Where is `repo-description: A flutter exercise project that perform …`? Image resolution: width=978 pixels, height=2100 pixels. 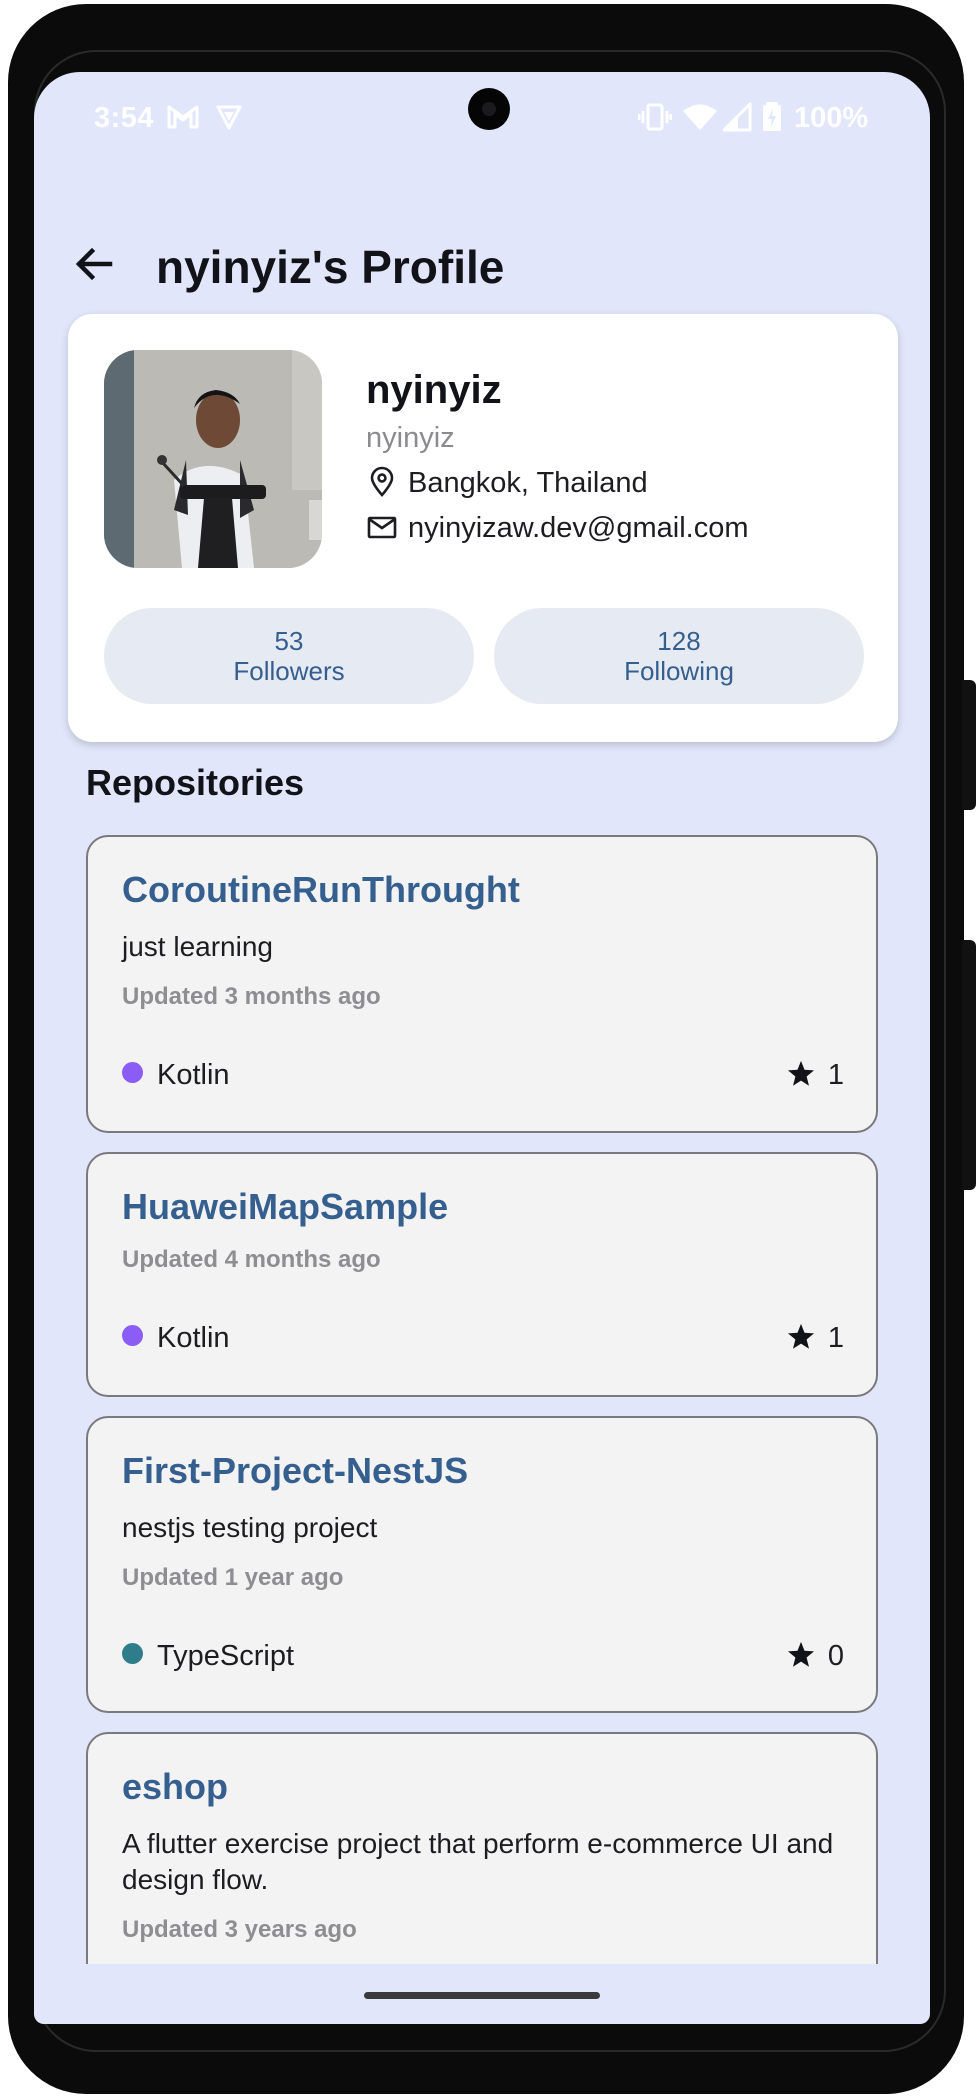
repo-description: A flutter exercise project that perform … is located at coordinates (478, 1861).